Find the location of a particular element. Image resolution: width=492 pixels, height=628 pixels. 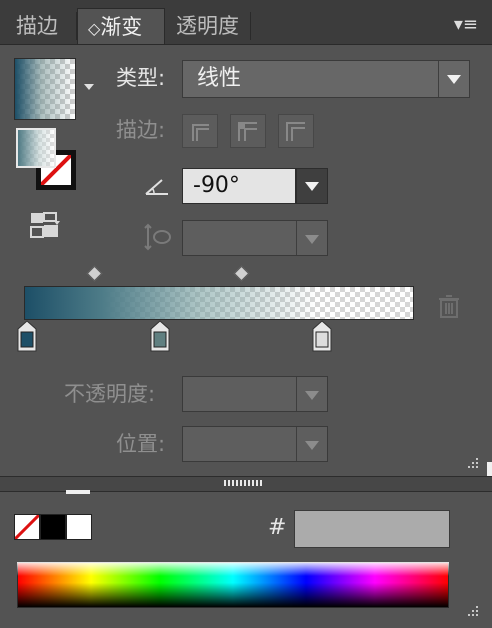

aspect-ratio-dropdown is located at coordinates (255, 238).